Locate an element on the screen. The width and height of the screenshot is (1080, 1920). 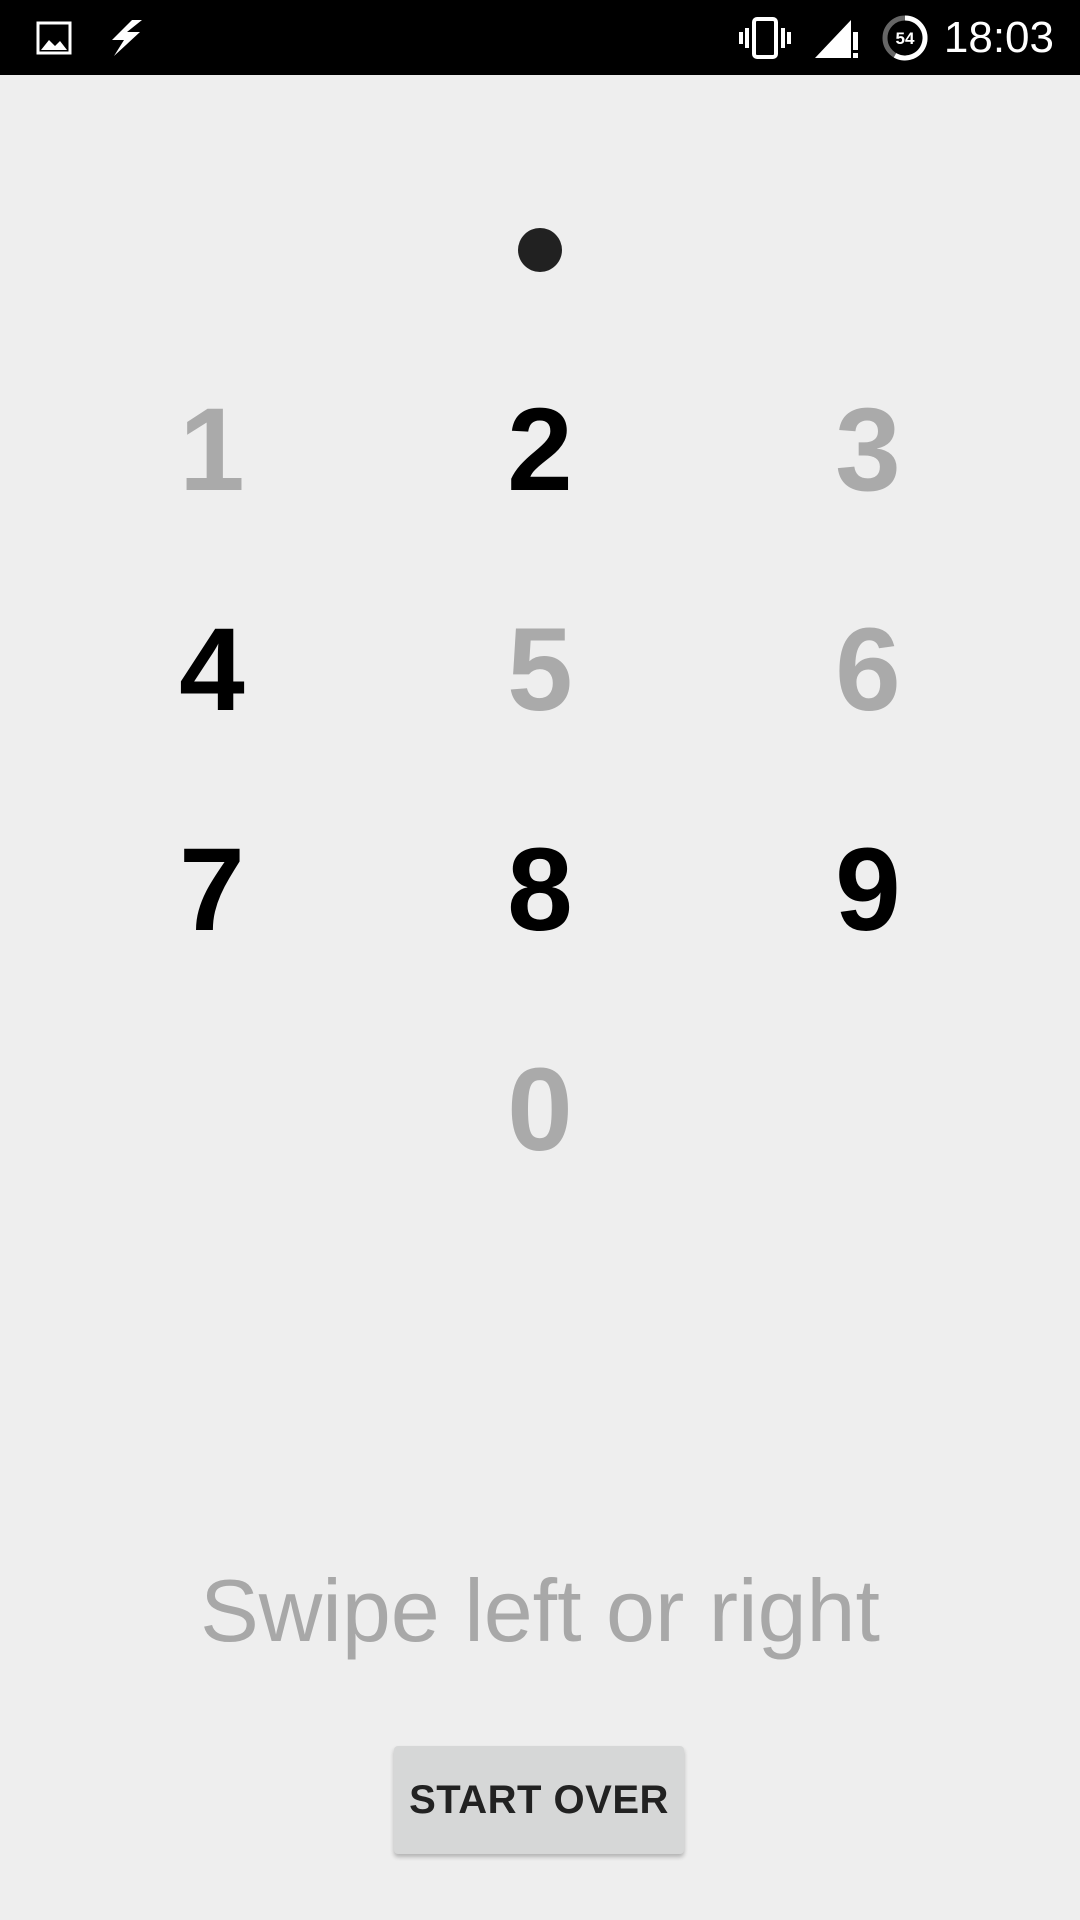
key-6: 6 is located at coordinates (868, 670).